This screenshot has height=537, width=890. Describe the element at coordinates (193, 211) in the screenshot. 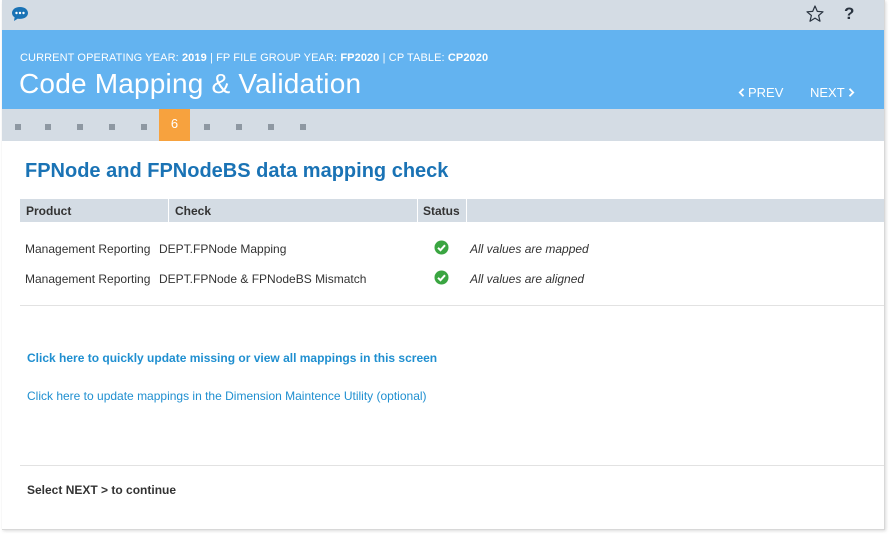

I see `column-header-check: Check` at that location.